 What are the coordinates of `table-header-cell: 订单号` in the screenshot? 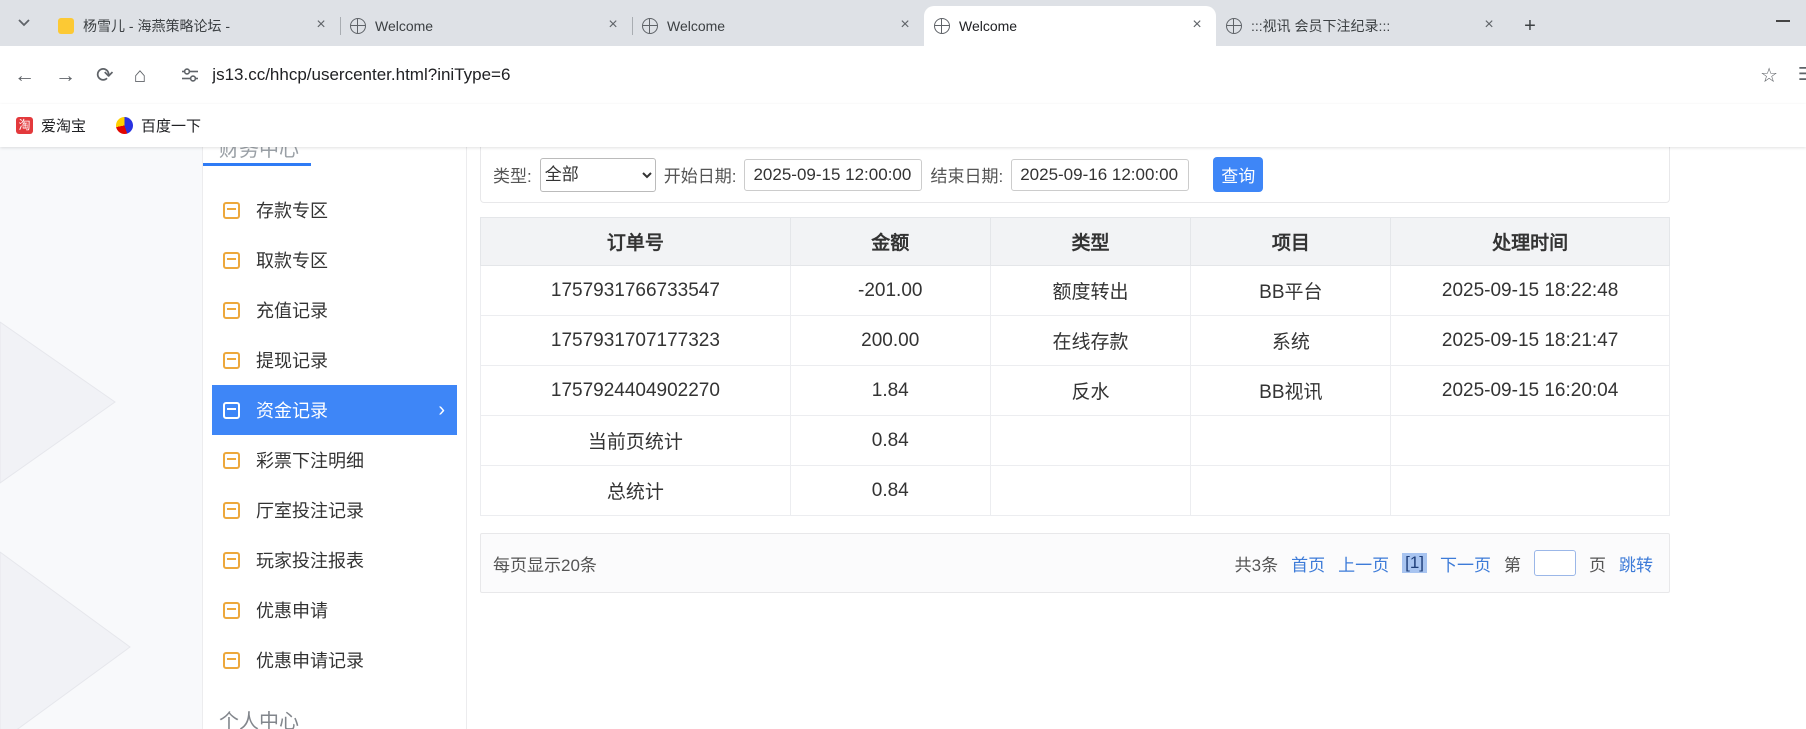 It's located at (635, 241).